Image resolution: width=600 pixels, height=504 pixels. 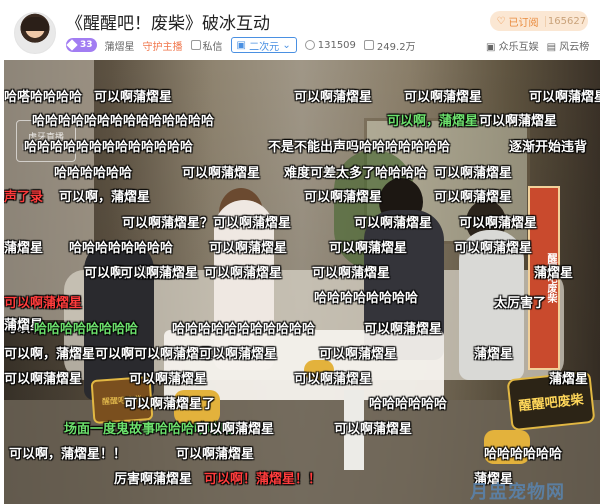 I want to click on room-meta: 33 蒲熠星 守护主播 私信 ▣ 二次元 ⌄ 131509 249.2万, so click(x=241, y=45).